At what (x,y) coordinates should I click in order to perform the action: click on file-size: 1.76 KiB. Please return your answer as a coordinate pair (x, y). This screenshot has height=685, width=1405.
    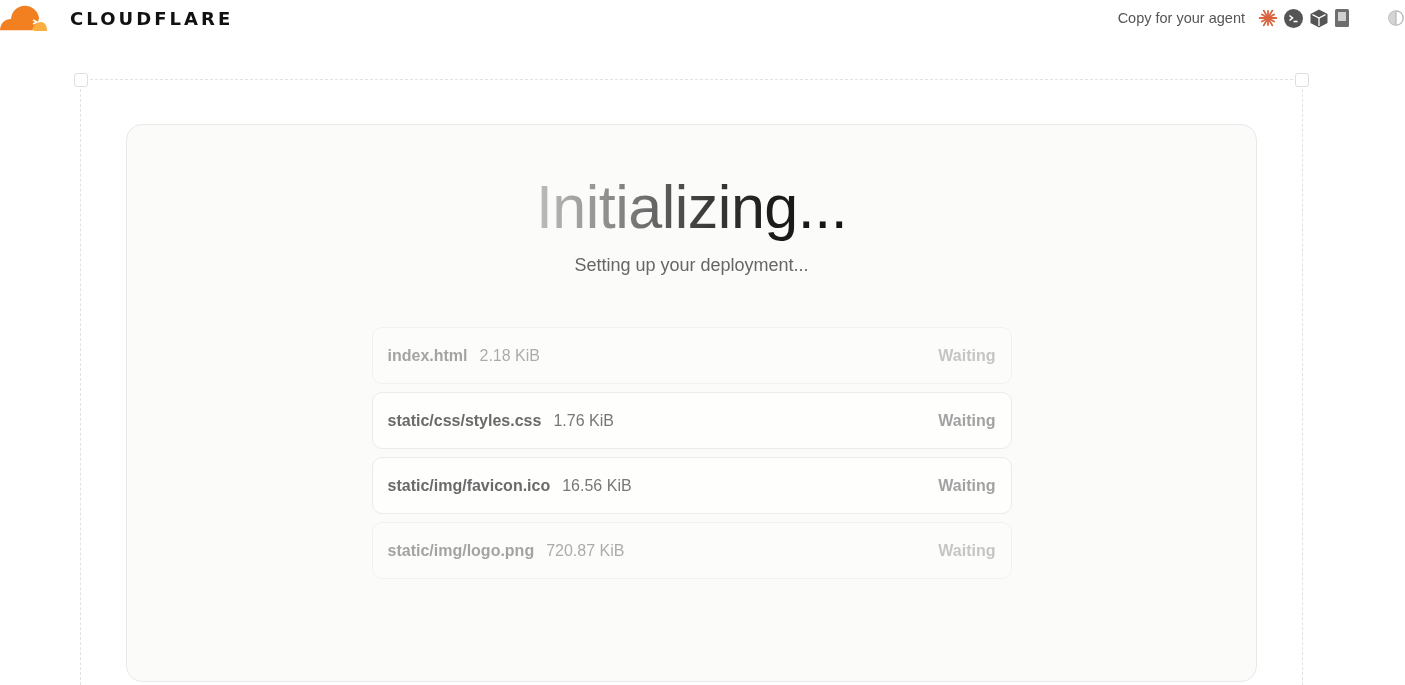
    Looking at the image, I should click on (583, 420).